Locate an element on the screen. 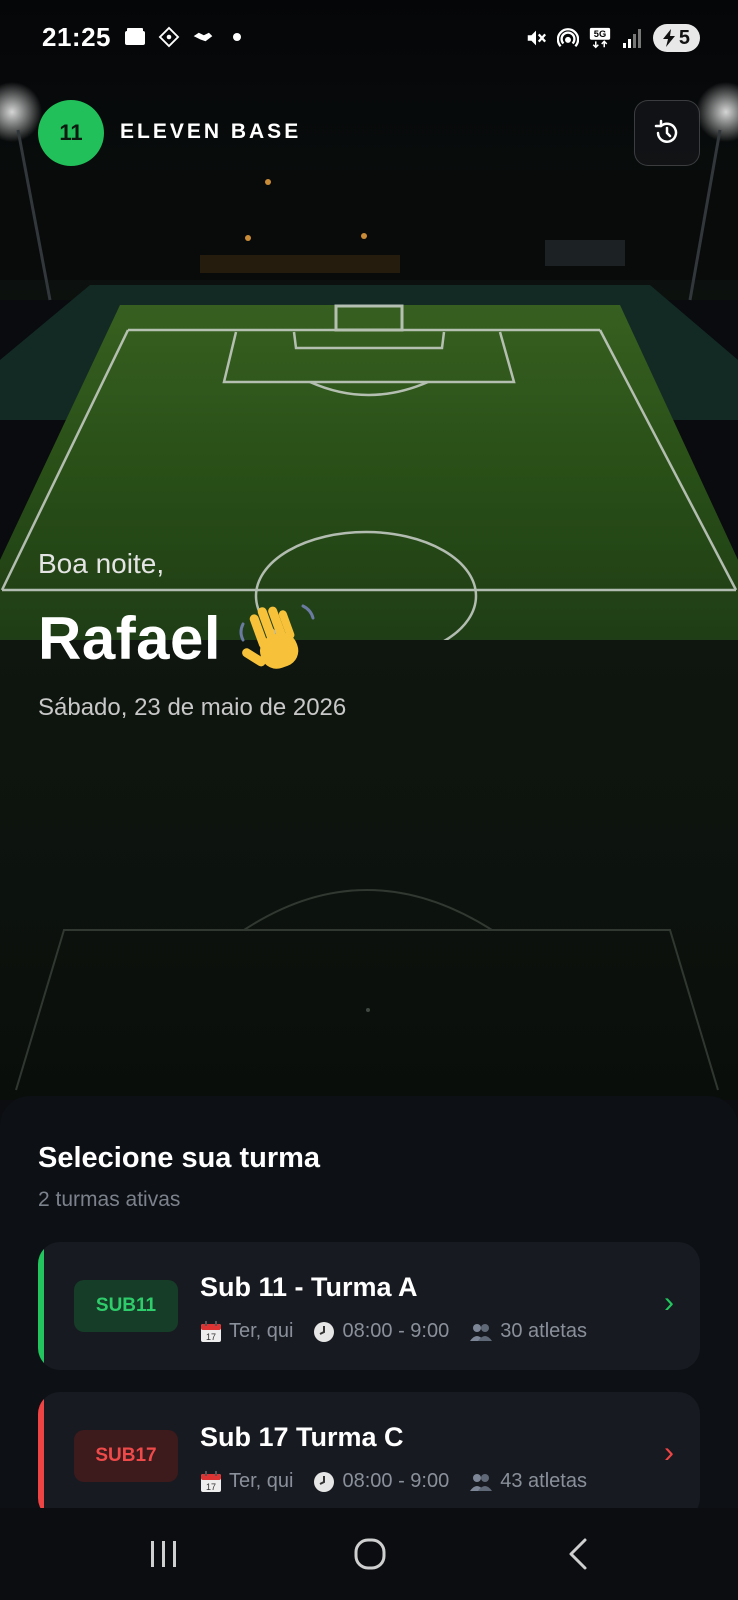 This screenshot has height=1600, width=738. back-button is located at coordinates (578, 1554).